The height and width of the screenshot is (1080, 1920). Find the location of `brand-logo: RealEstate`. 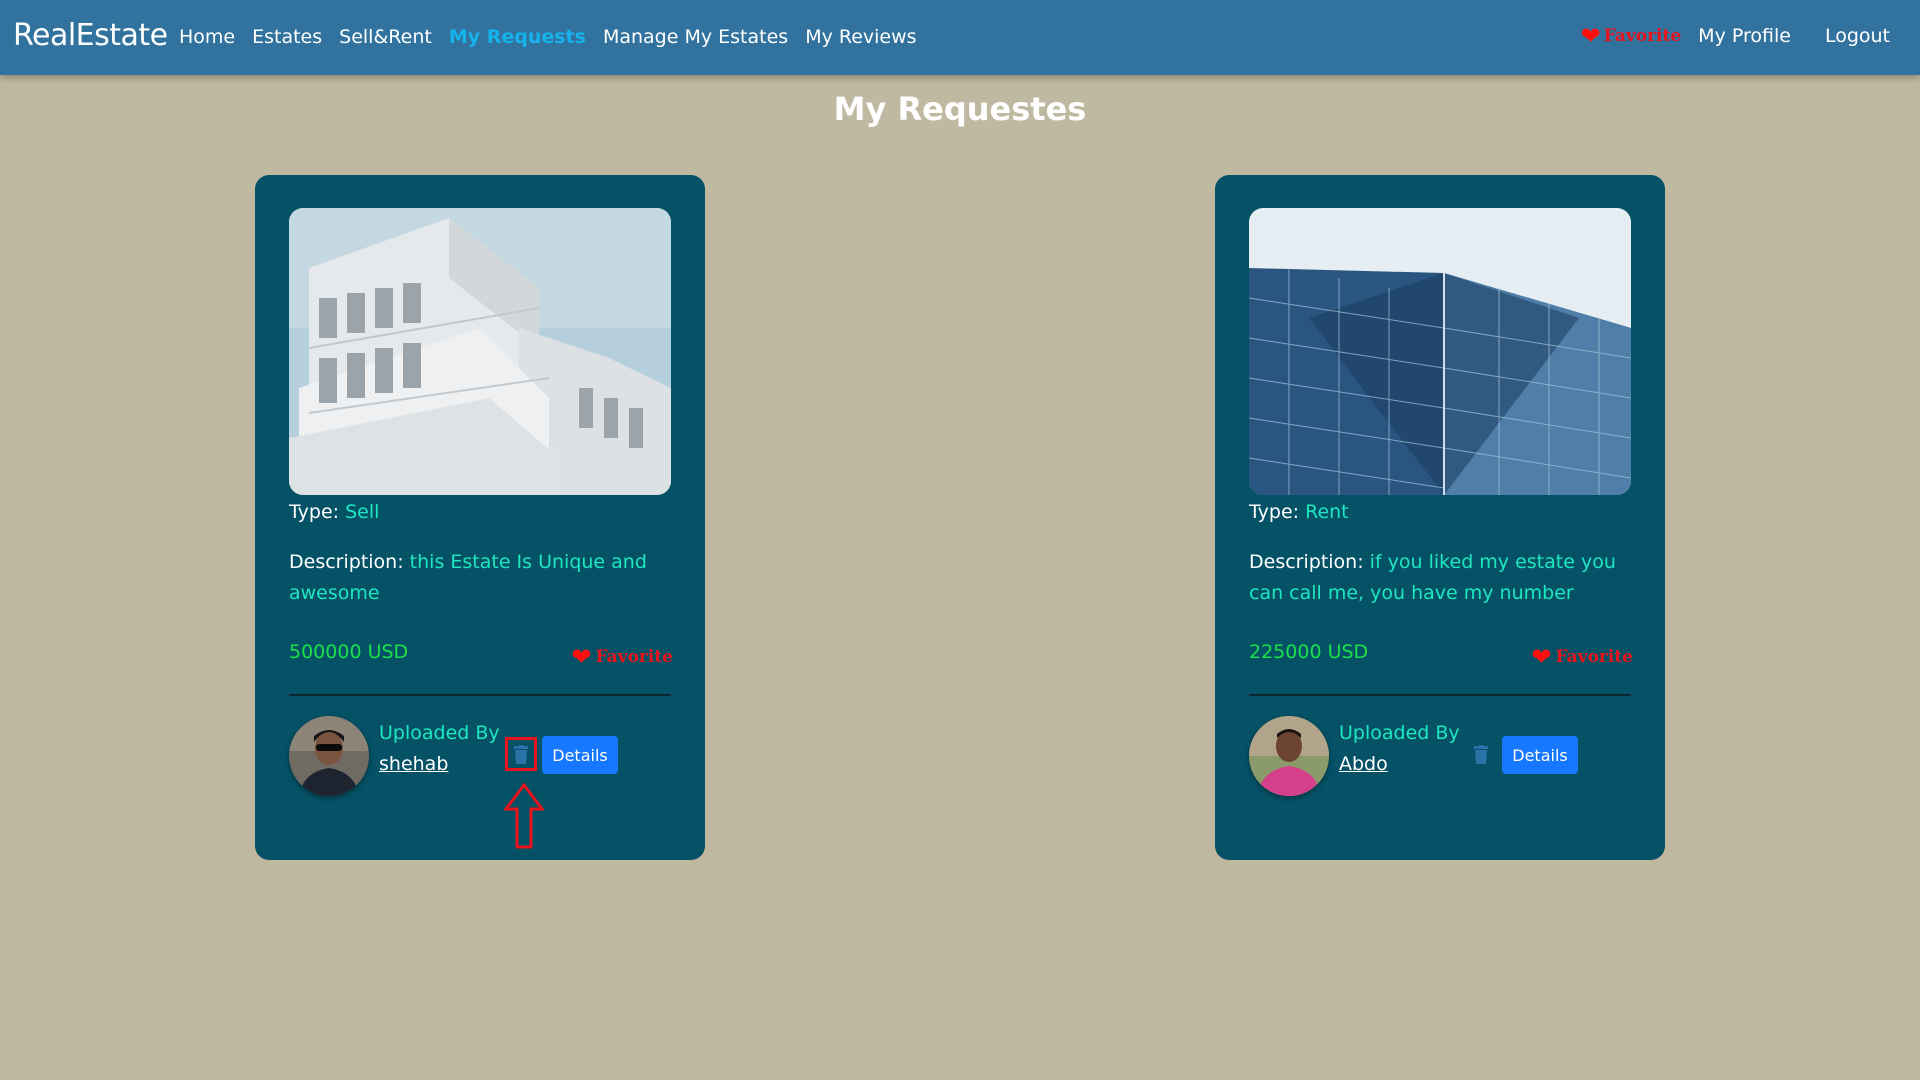

brand-logo: RealEstate is located at coordinates (90, 35).